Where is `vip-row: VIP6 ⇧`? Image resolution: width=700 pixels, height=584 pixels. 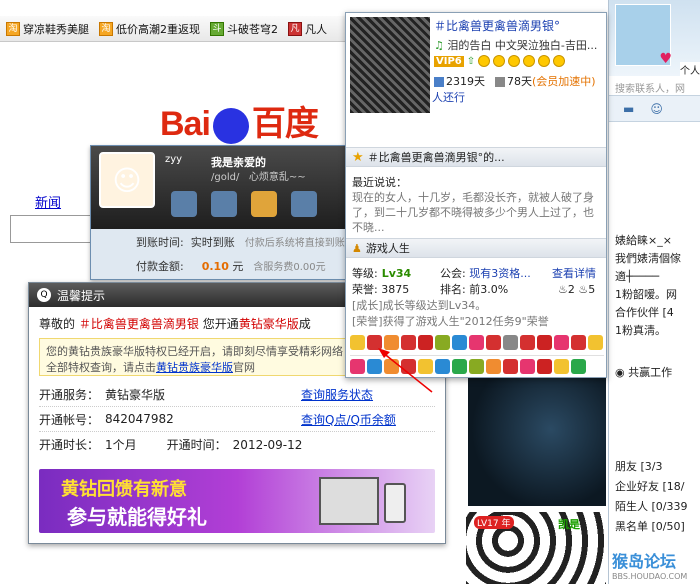
vip-row: VIP6 ⇧ is located at coordinates (500, 61).